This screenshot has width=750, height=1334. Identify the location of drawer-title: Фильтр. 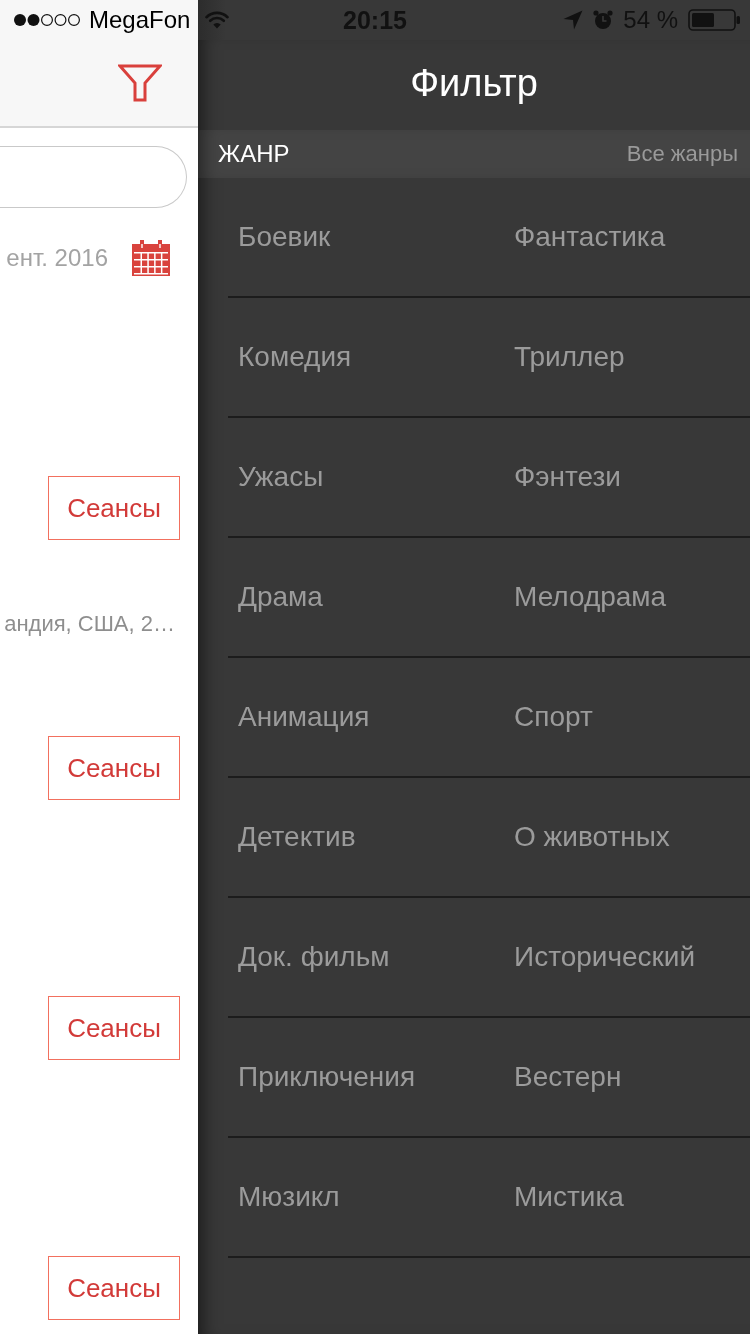
(474, 83).